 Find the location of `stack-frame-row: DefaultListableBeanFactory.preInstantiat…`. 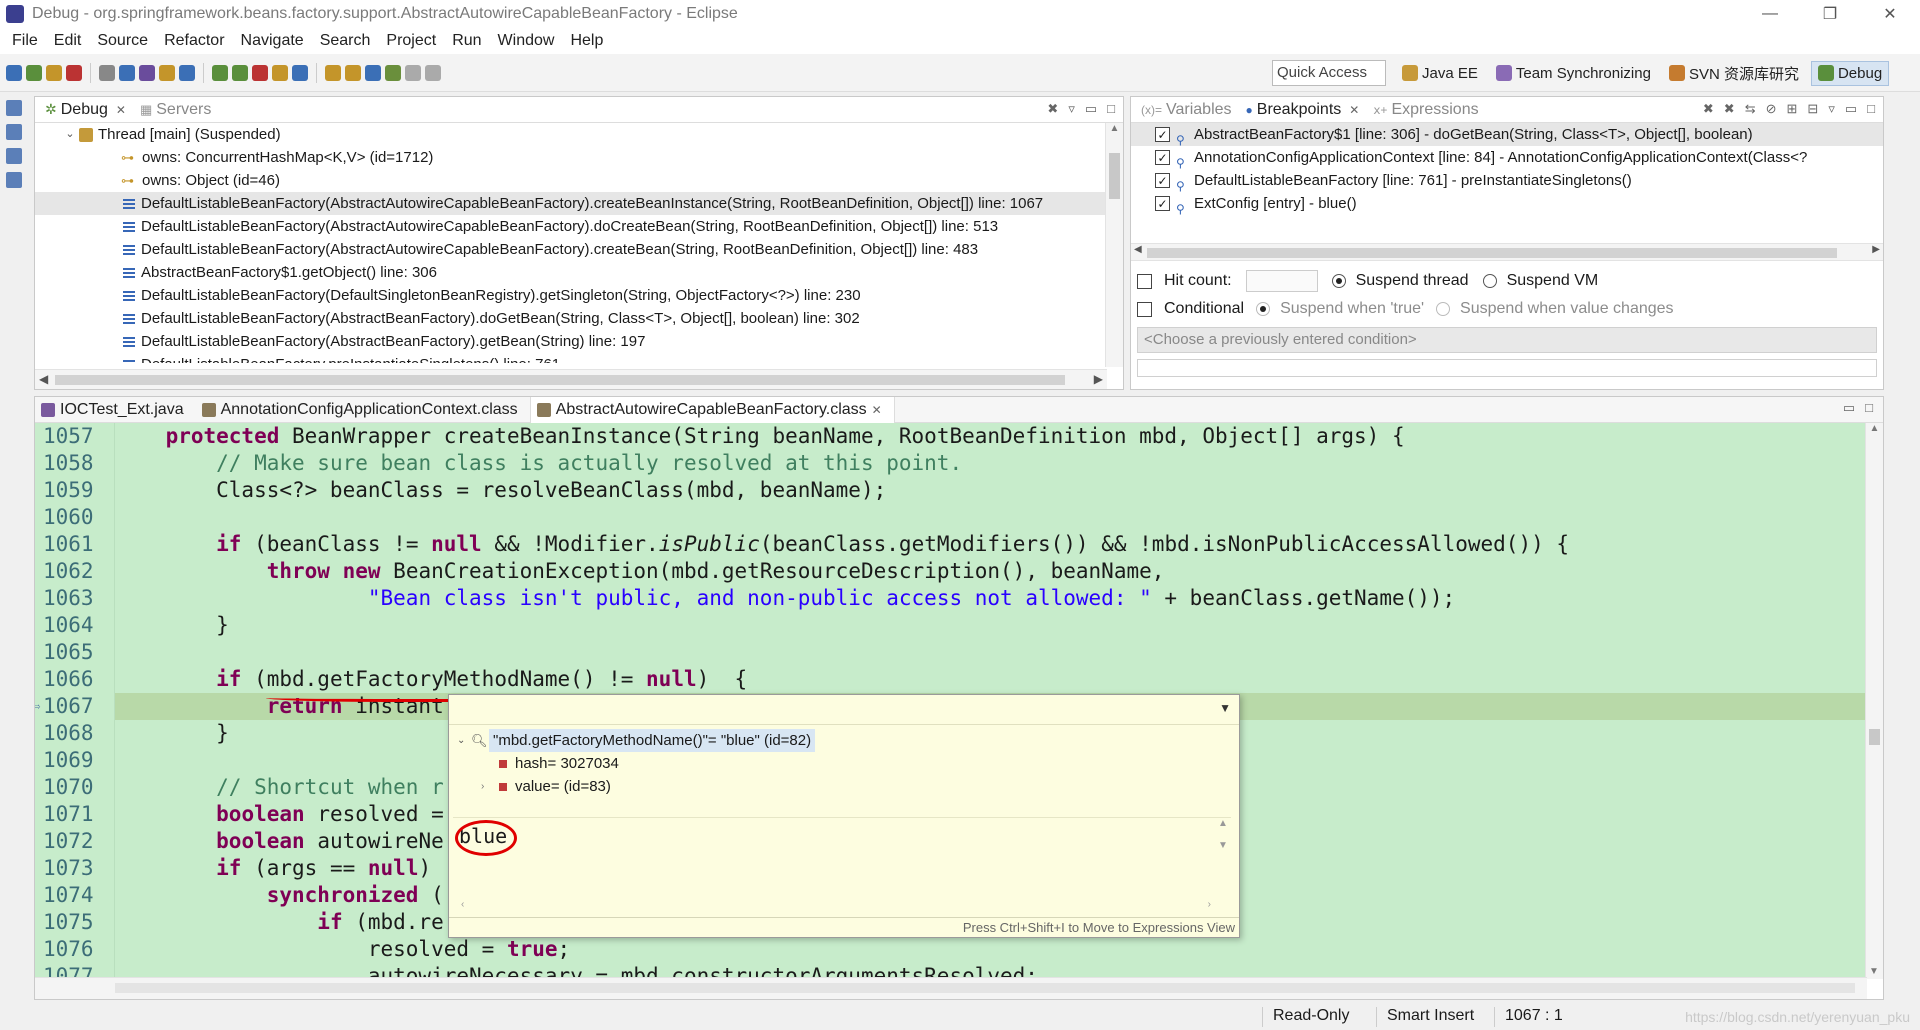

stack-frame-row: DefaultListableBeanFactory.preInstantiat… is located at coordinates (579, 358).